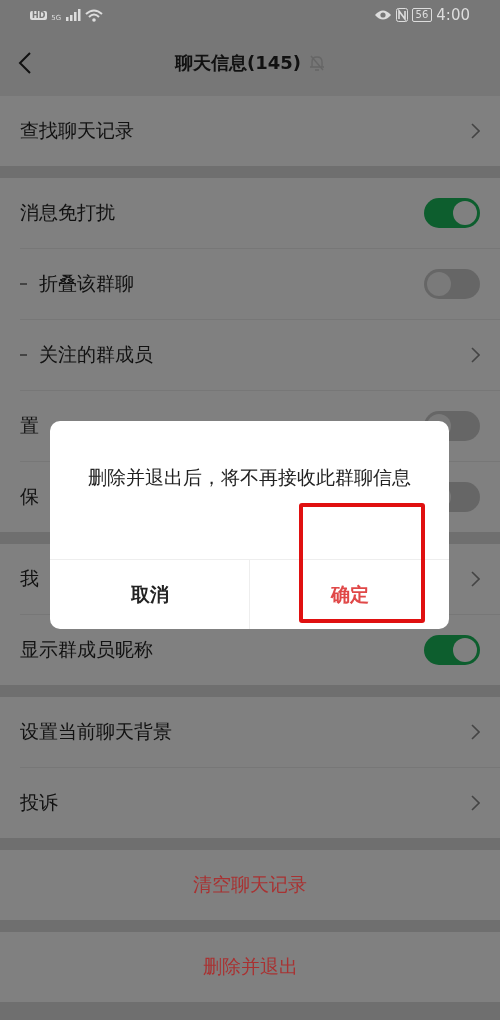 The height and width of the screenshot is (1020, 500). Describe the element at coordinates (250, 884) in the screenshot. I see `row-label: 清空聊天记录` at that location.